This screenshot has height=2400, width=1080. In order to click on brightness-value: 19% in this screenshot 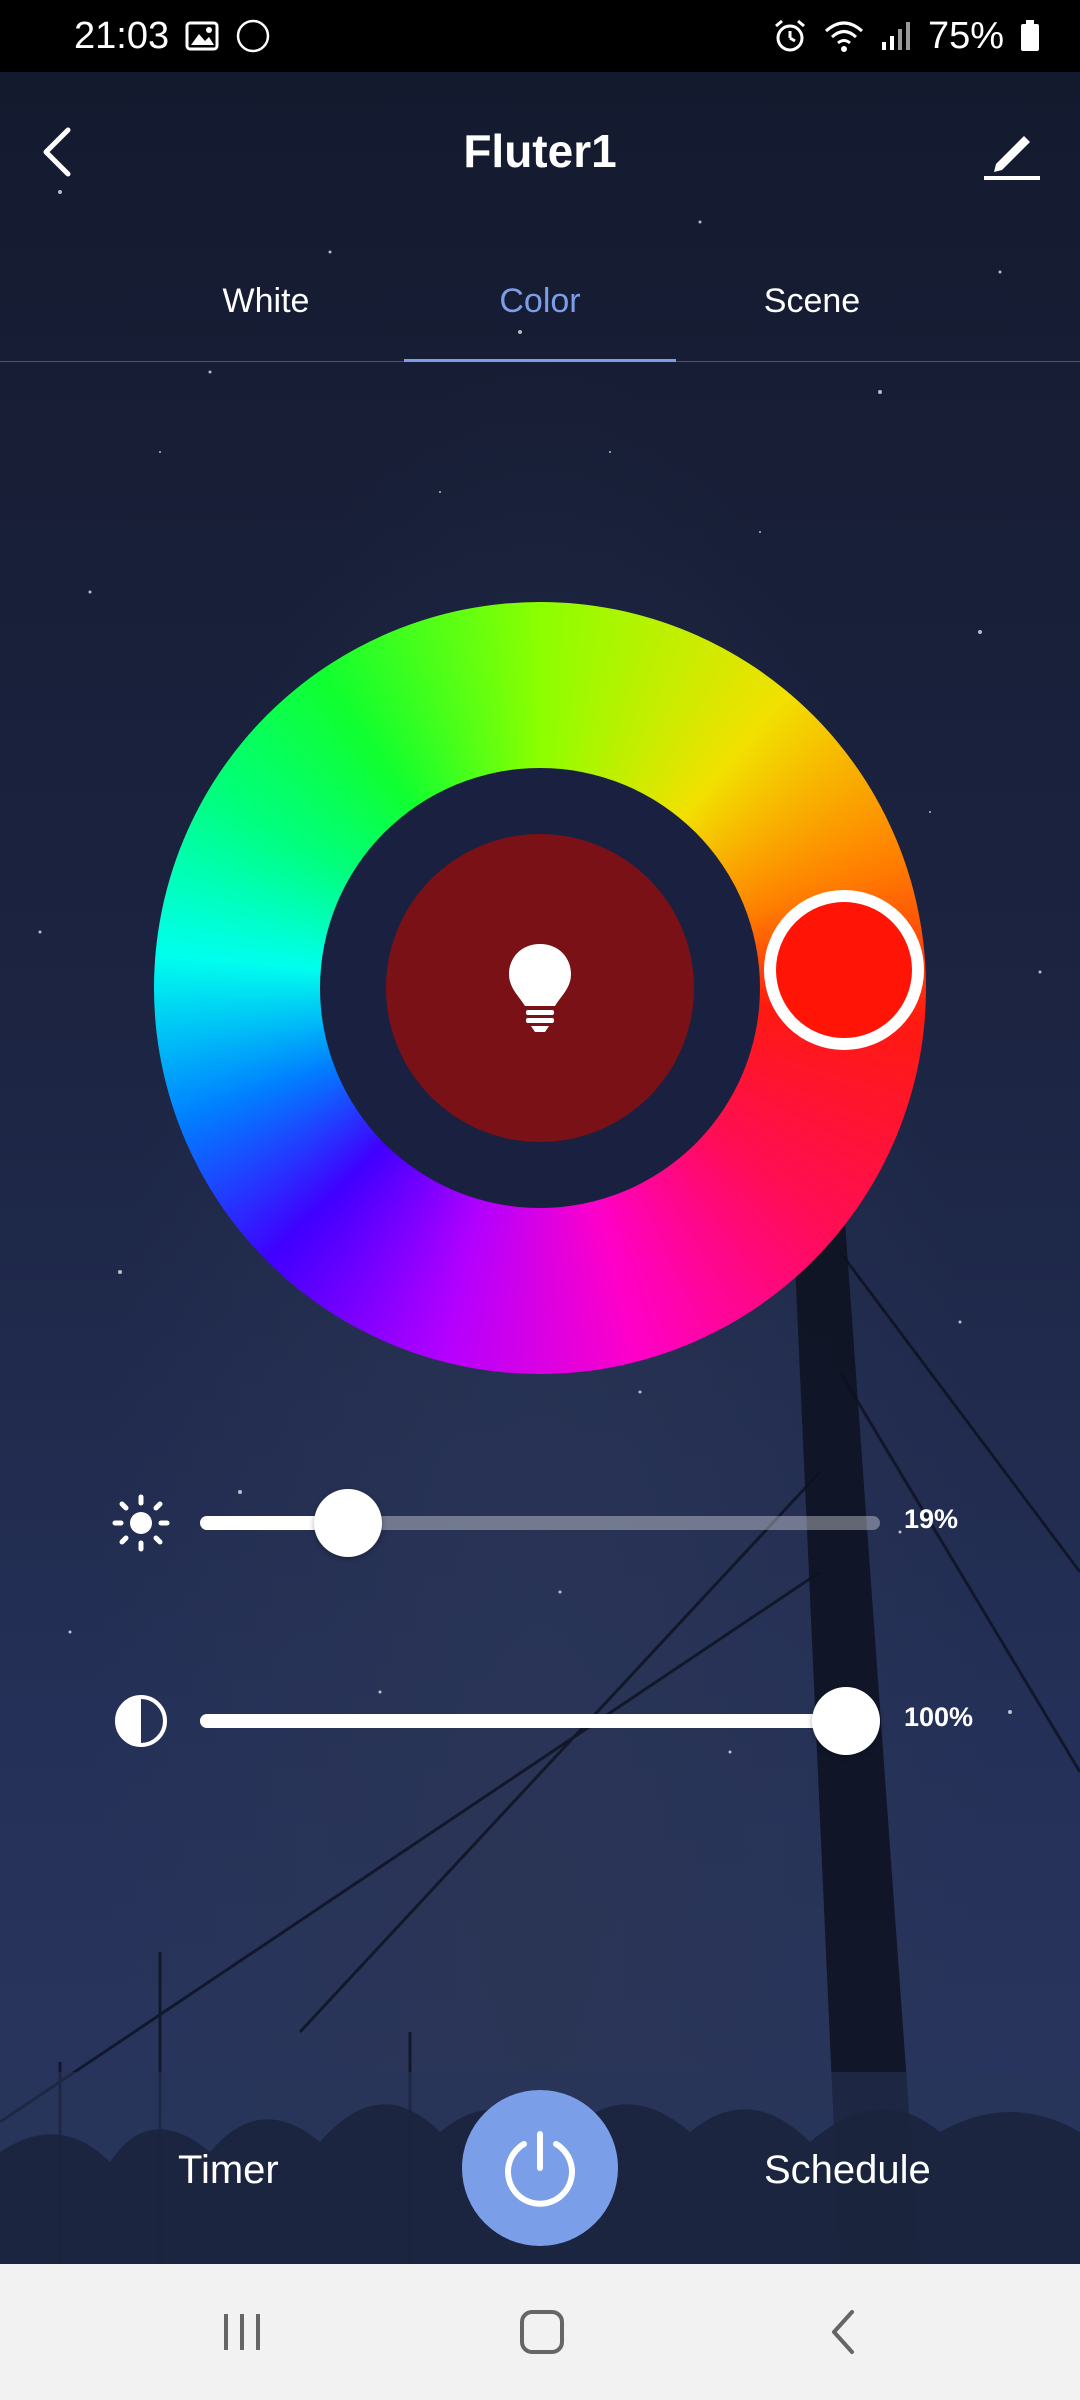, I will do `click(931, 1519)`.